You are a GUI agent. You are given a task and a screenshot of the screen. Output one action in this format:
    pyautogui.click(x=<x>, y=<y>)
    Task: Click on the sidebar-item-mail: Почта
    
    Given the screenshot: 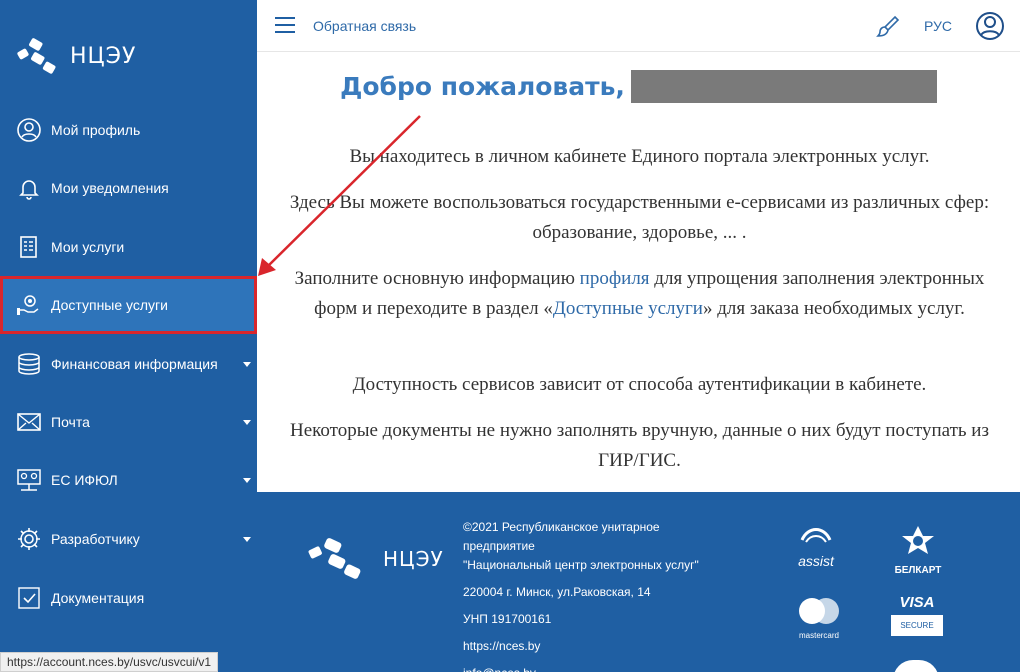 What is the action you would take?
    pyautogui.click(x=128, y=422)
    